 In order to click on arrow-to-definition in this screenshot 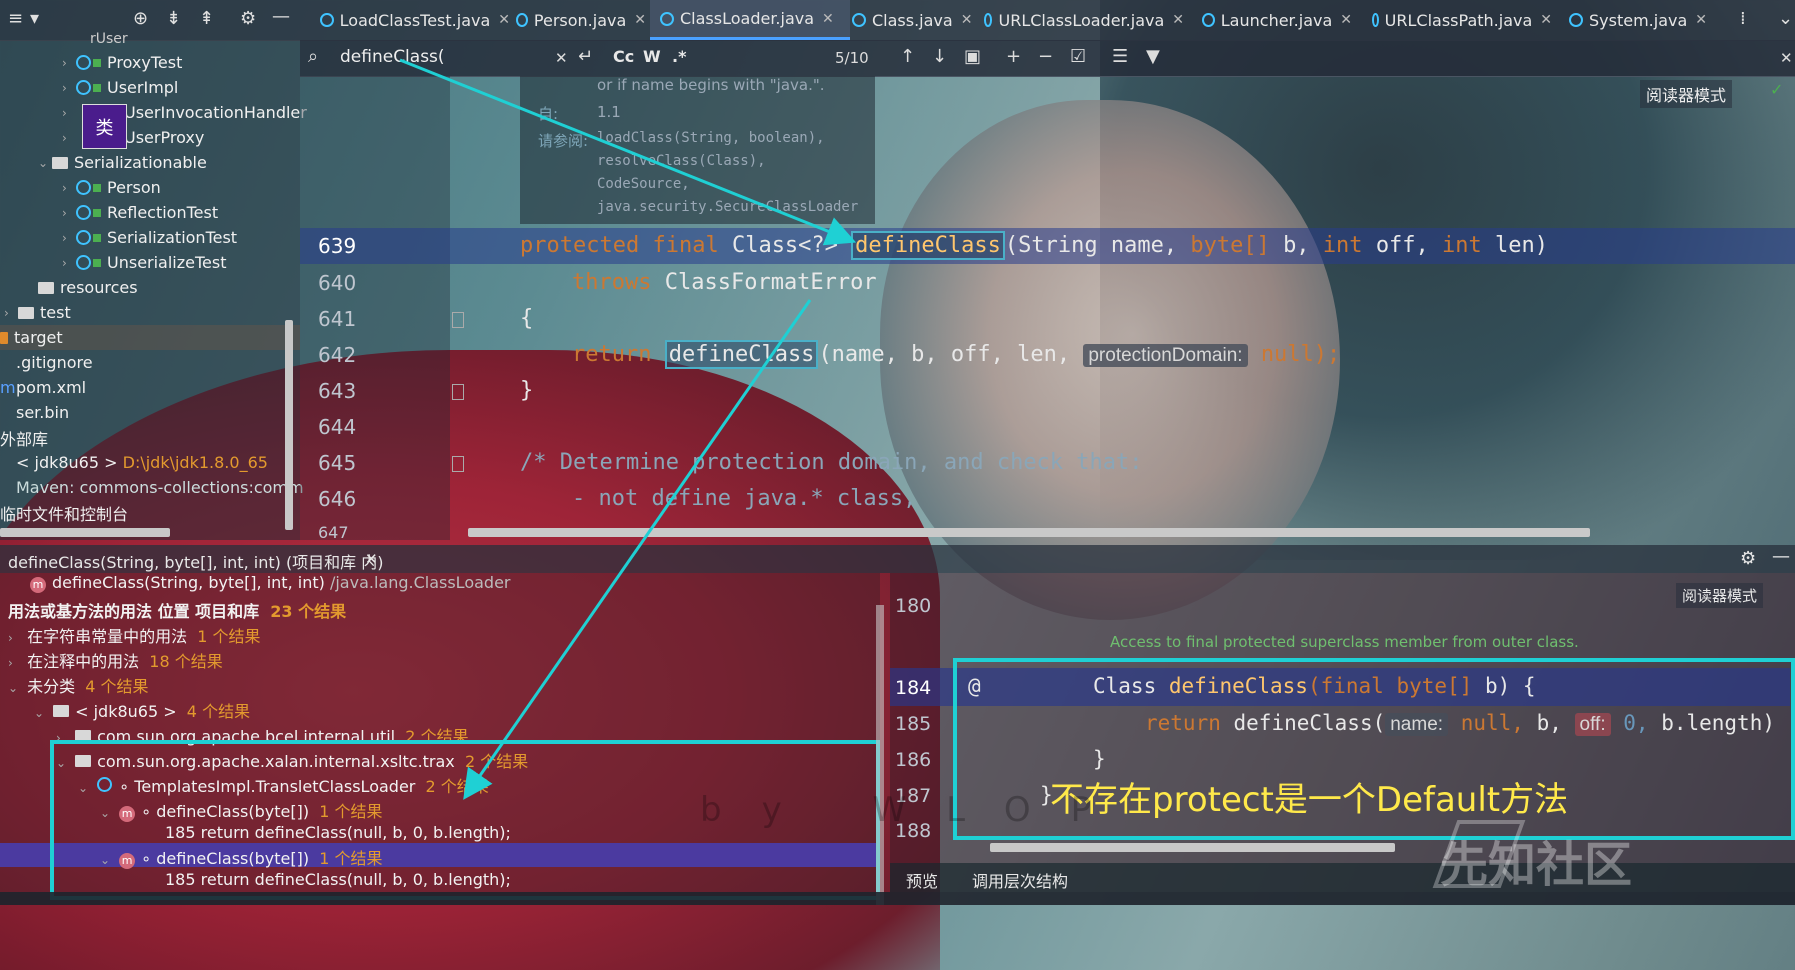, I will do `click(628, 152)`.